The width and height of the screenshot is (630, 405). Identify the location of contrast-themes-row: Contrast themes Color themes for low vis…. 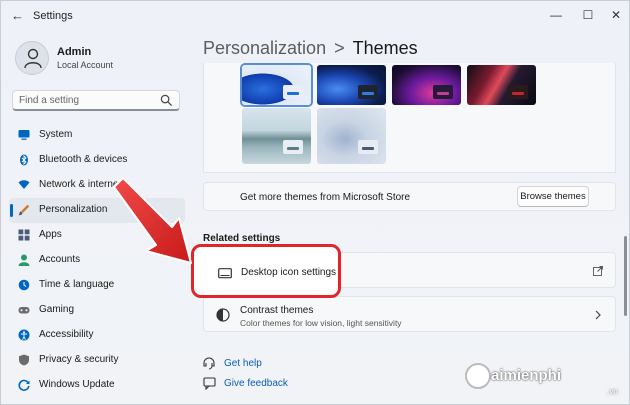
(409, 314).